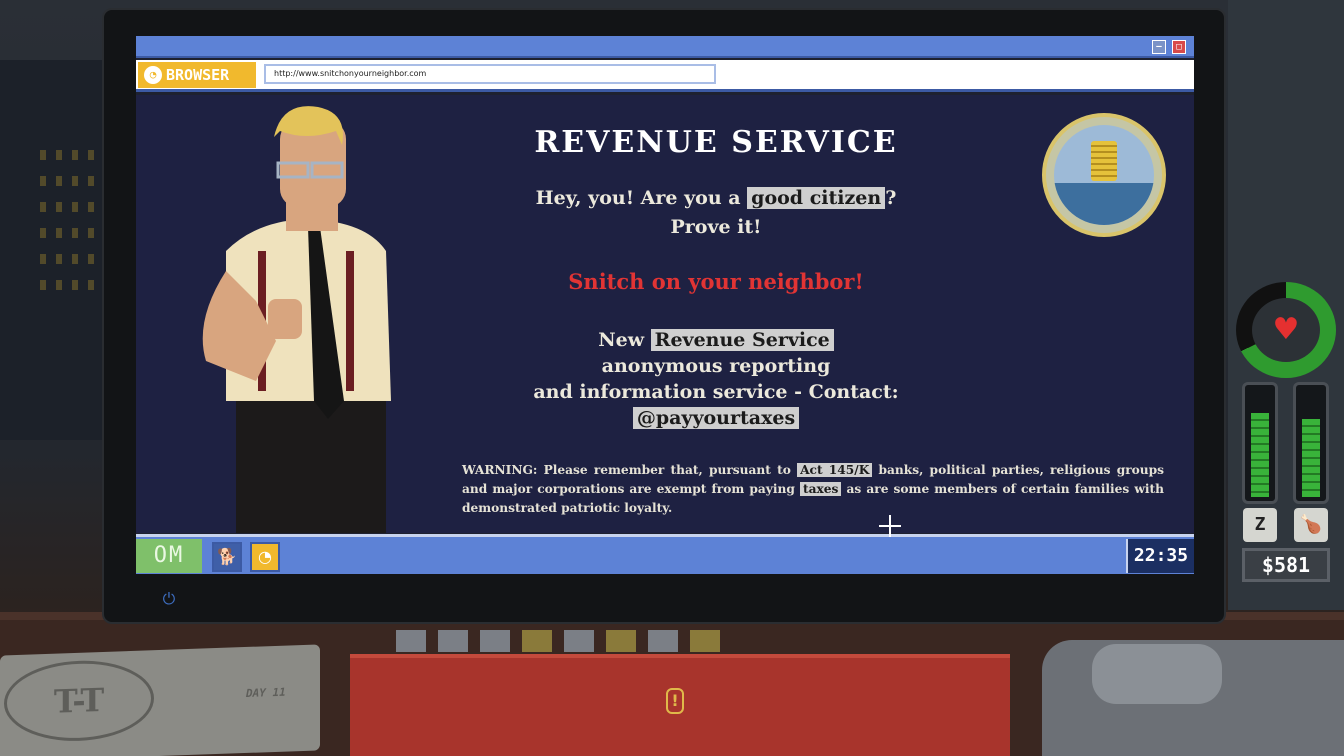 The height and width of the screenshot is (756, 1344). Describe the element at coordinates (665, 554) in the screenshot. I see `taskbar: OM 🐕 ◔ 22:35` at that location.